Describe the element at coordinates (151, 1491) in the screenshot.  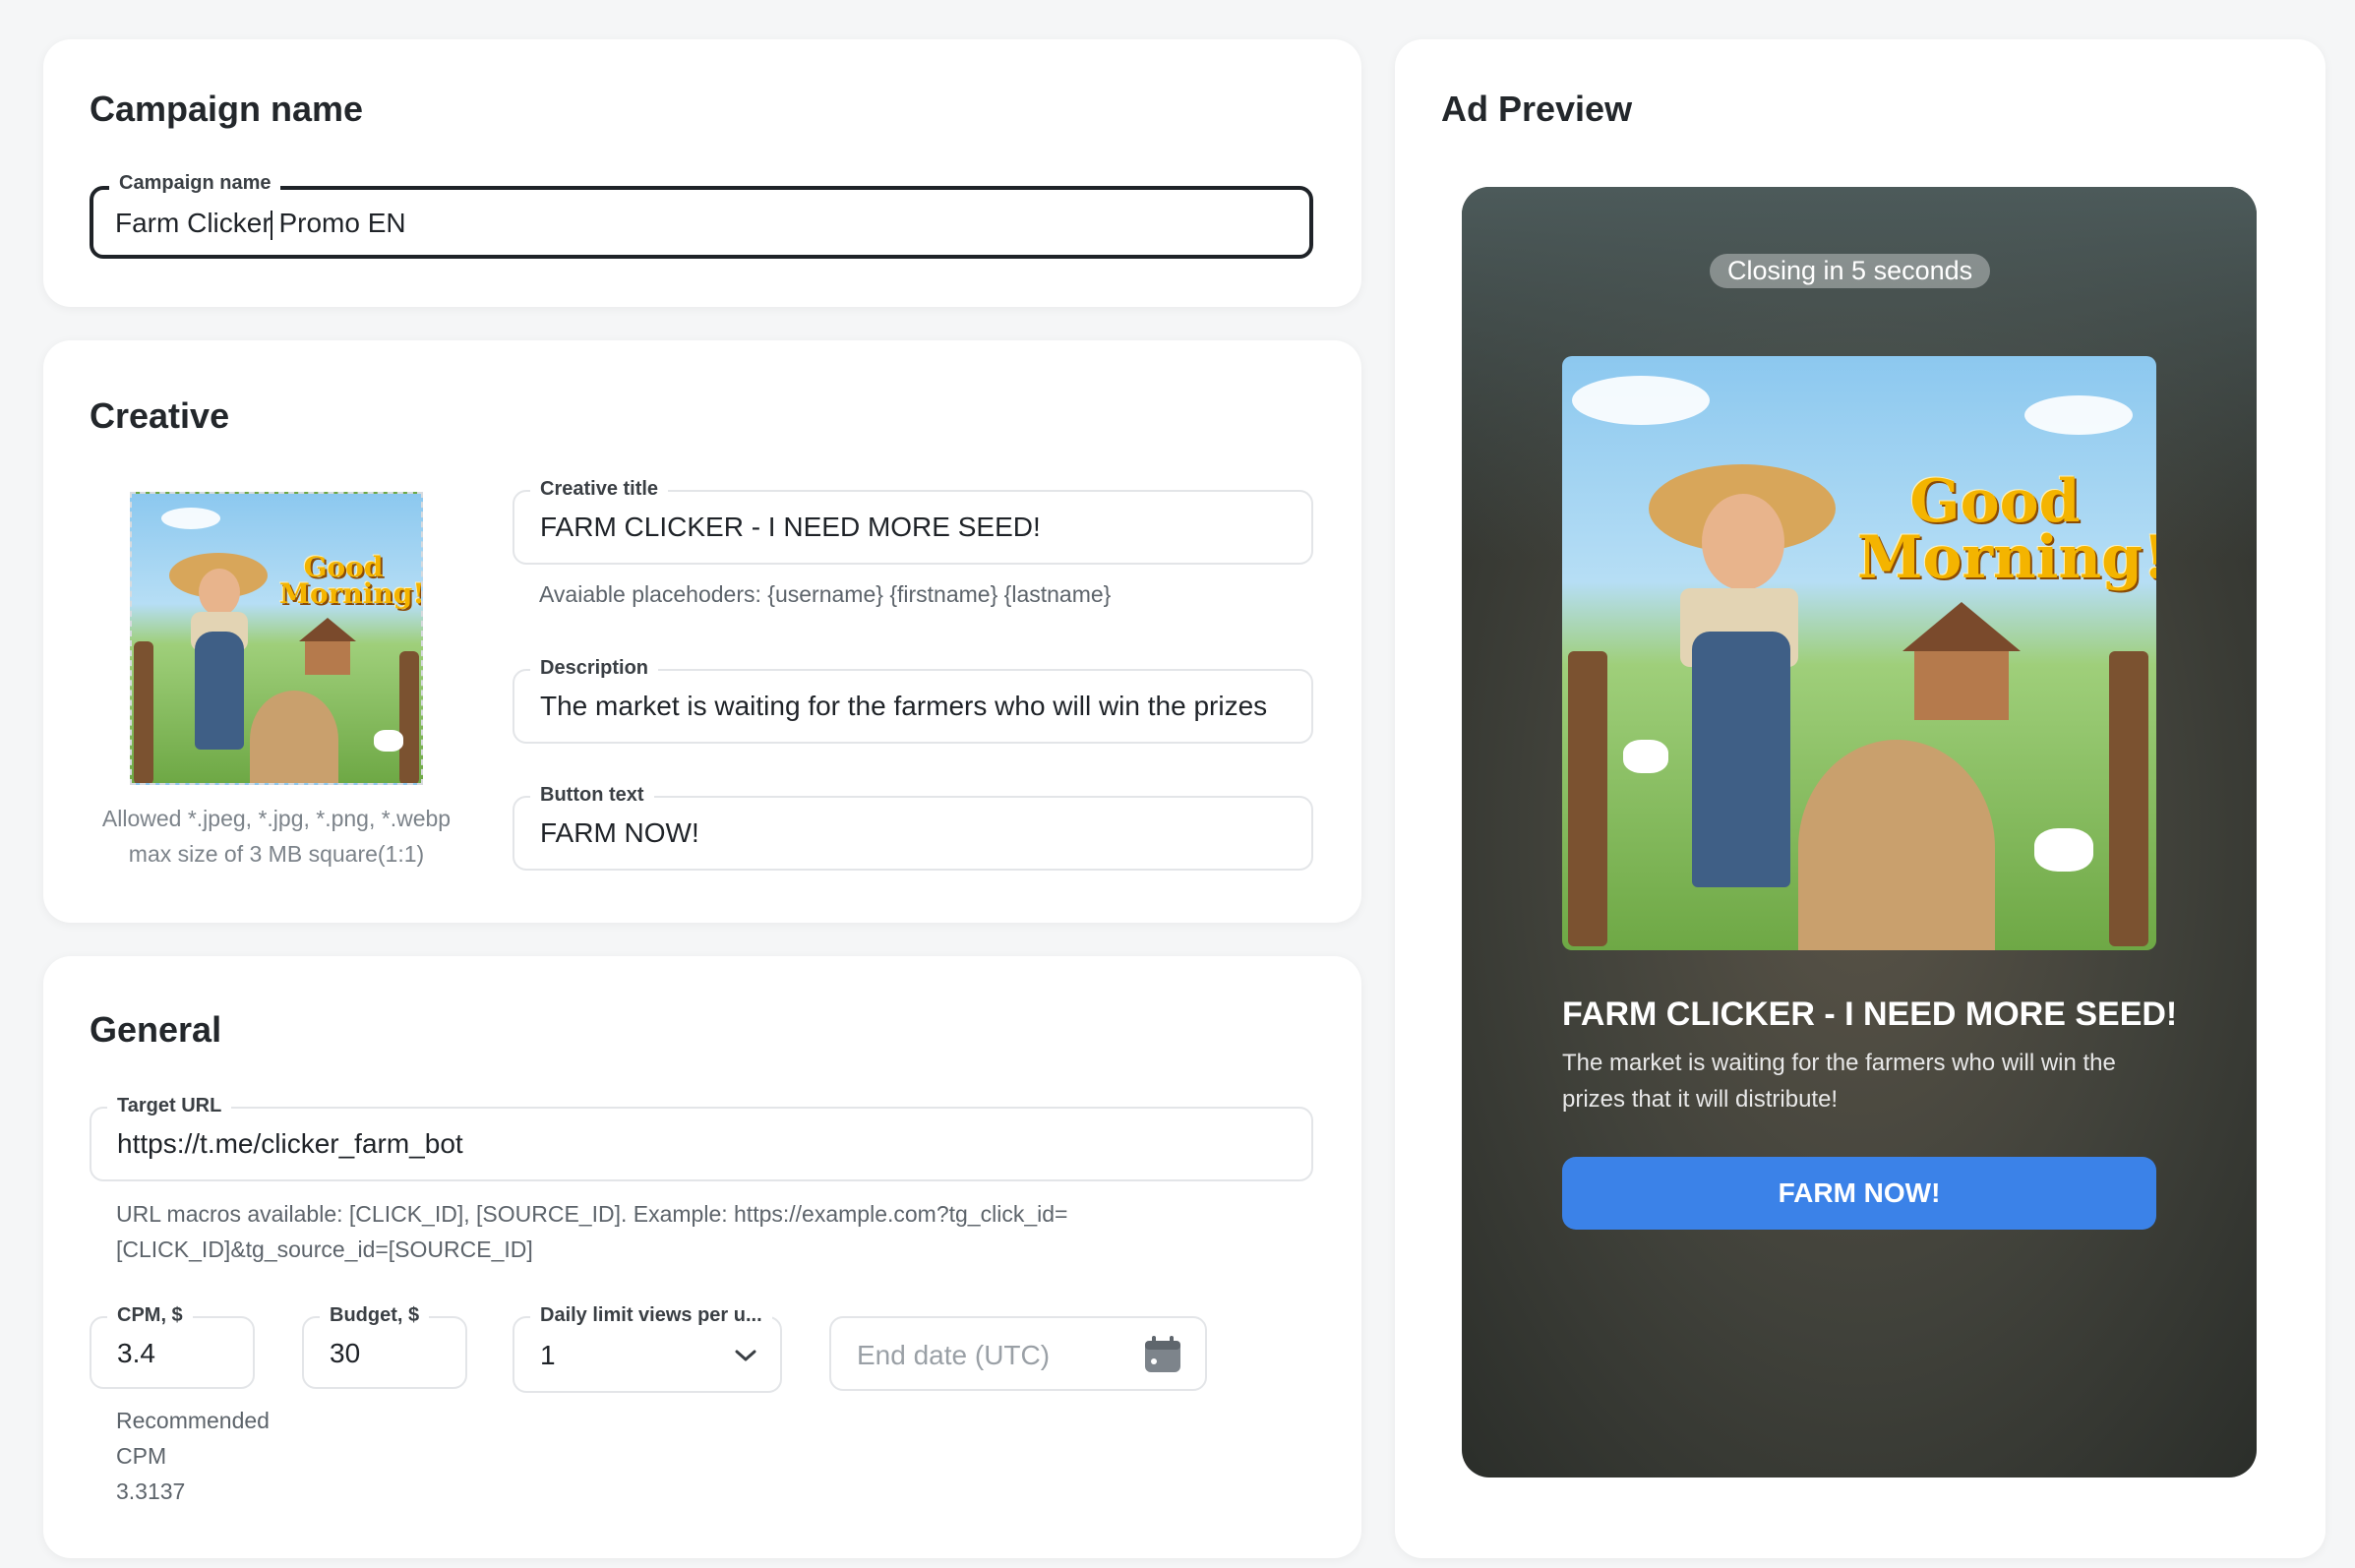
I see `recommended-cpm-value: 3.3137` at that location.